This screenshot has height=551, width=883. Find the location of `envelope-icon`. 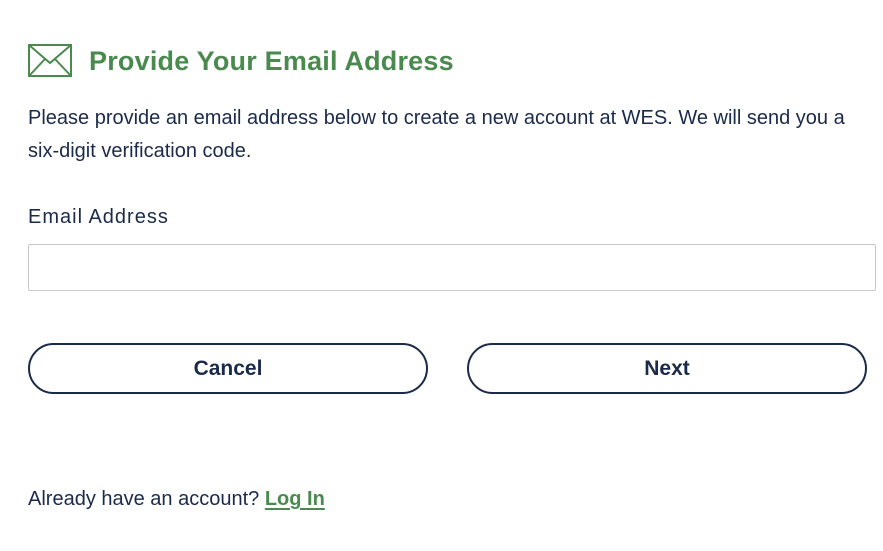

envelope-icon is located at coordinates (50, 61).